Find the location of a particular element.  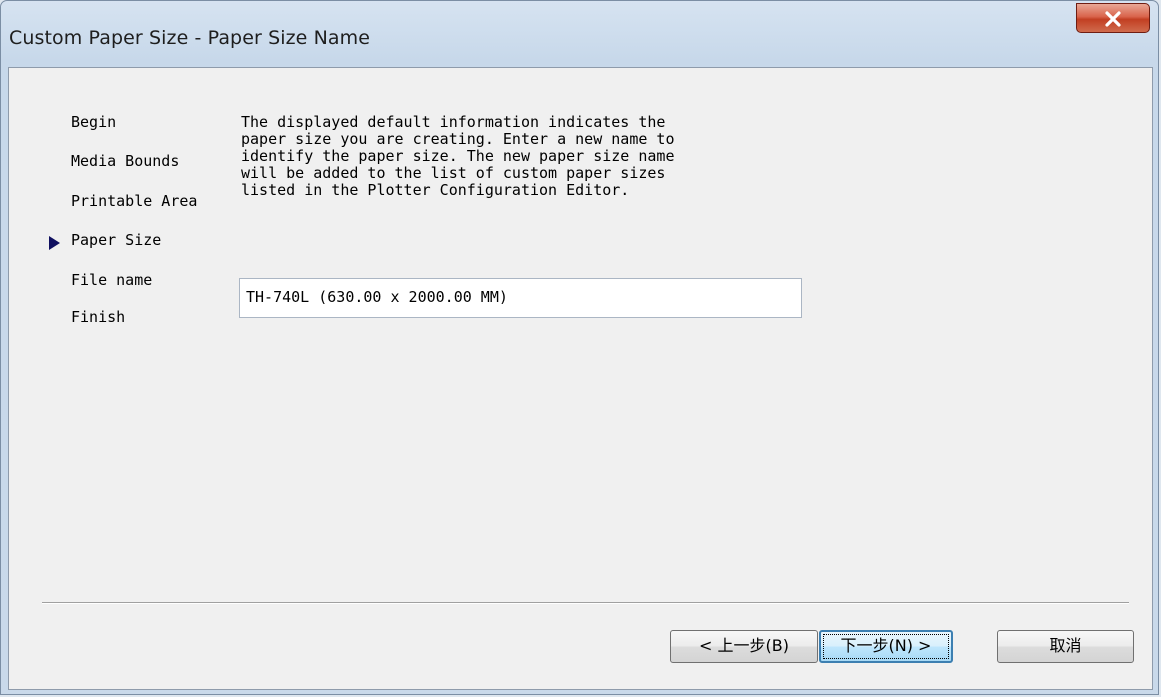

title-bar: Custom Paper Size - Paper Size Name is located at coordinates (579, 38).